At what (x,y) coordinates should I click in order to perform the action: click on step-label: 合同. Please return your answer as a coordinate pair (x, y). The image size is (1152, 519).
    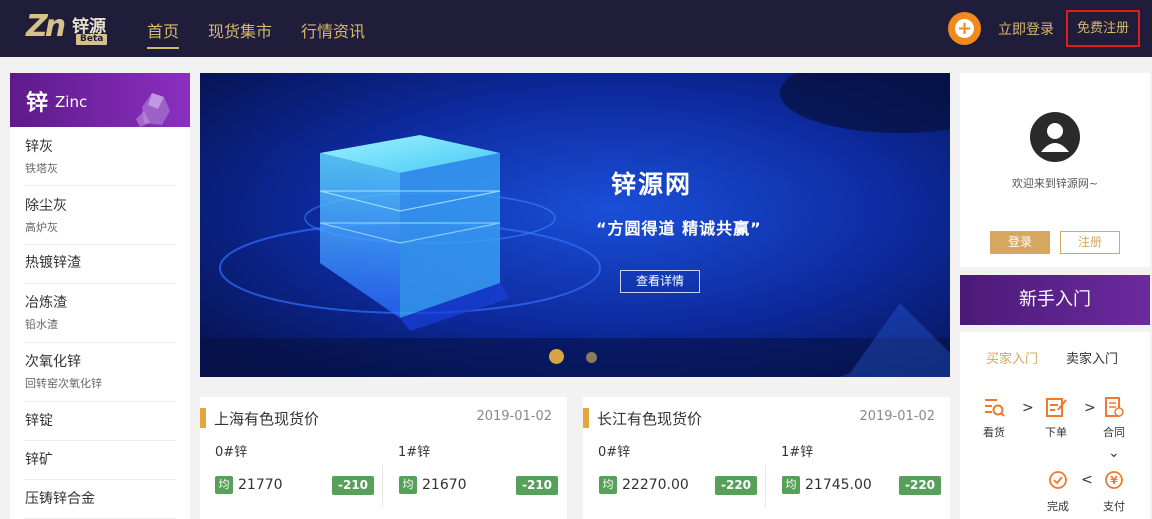
    Looking at the image, I should click on (1114, 432).